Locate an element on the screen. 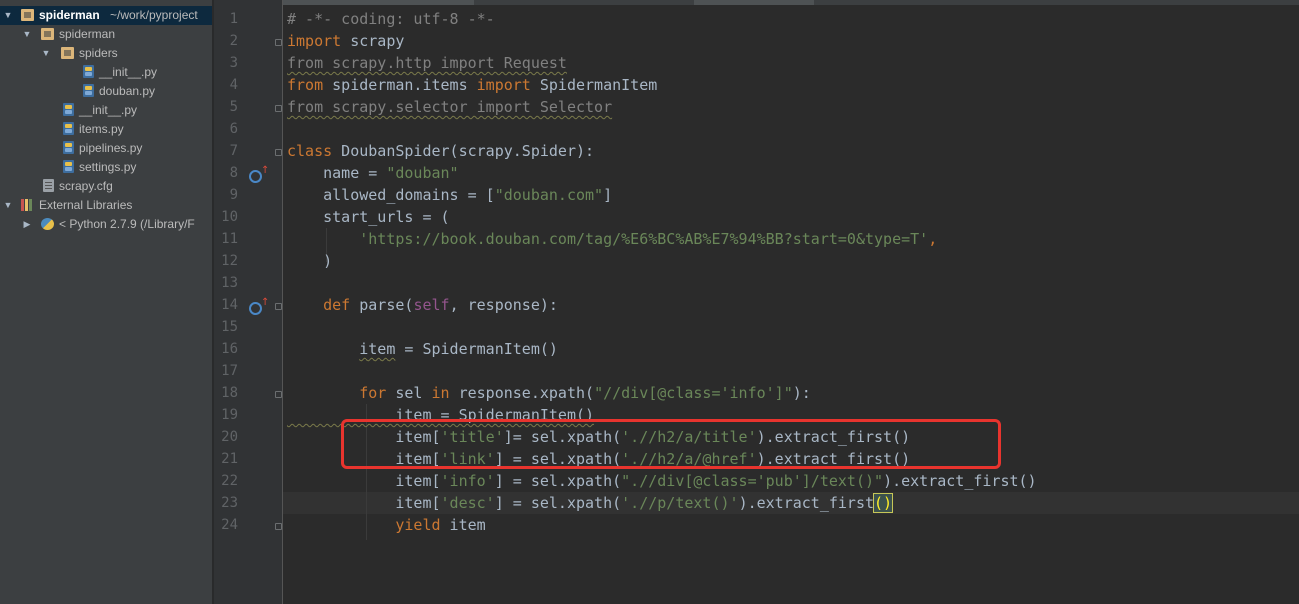  code-line-3: from scrapy.http import Request is located at coordinates (427, 63).